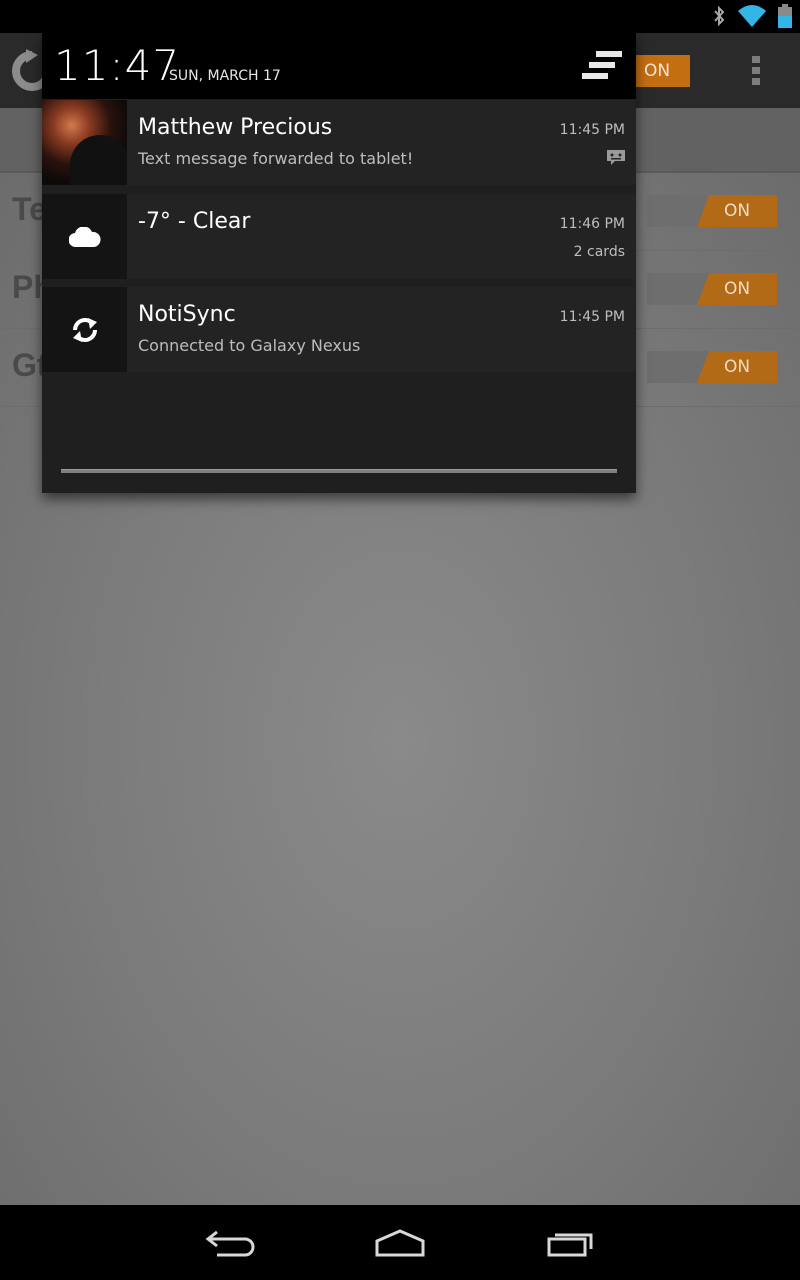  I want to click on notification-info: 2 cards, so click(599, 252).